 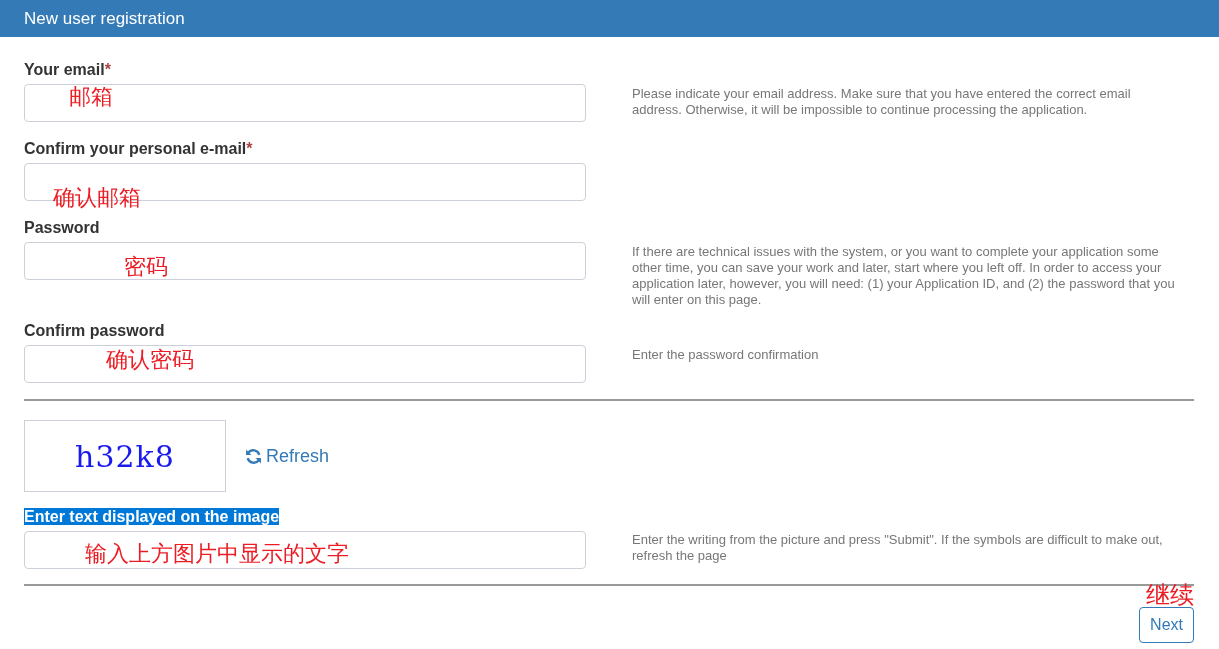 I want to click on refresh-link: Refresh, so click(x=287, y=456).